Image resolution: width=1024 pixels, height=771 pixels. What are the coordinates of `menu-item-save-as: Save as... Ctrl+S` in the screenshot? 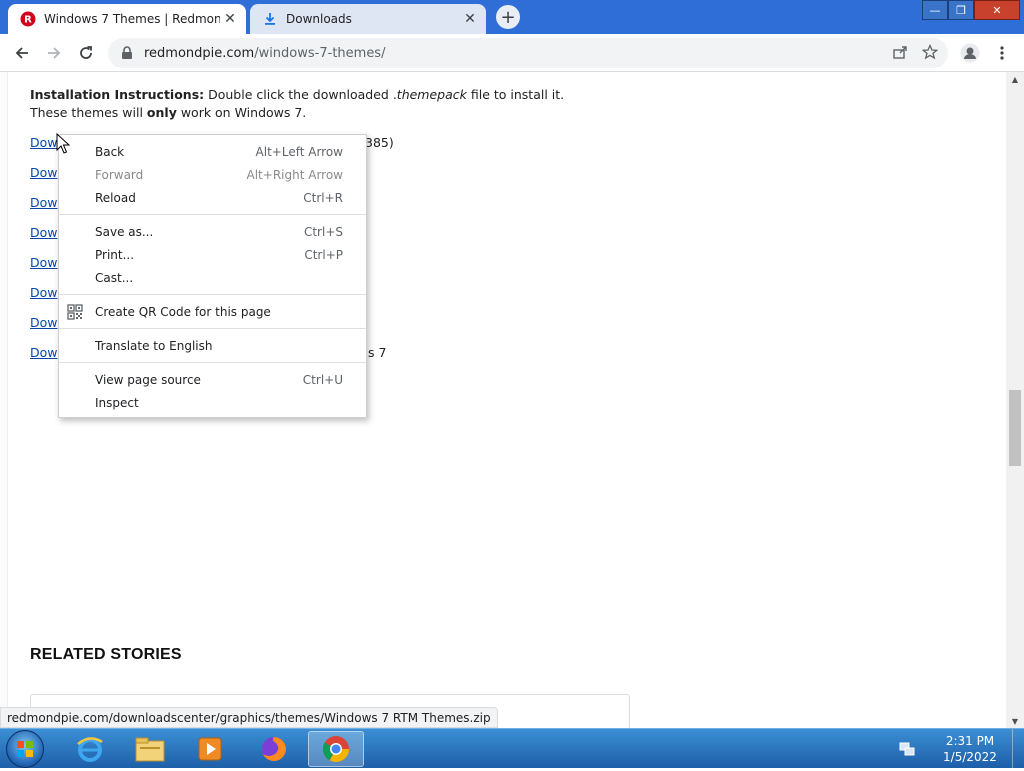 It's located at (212, 231).